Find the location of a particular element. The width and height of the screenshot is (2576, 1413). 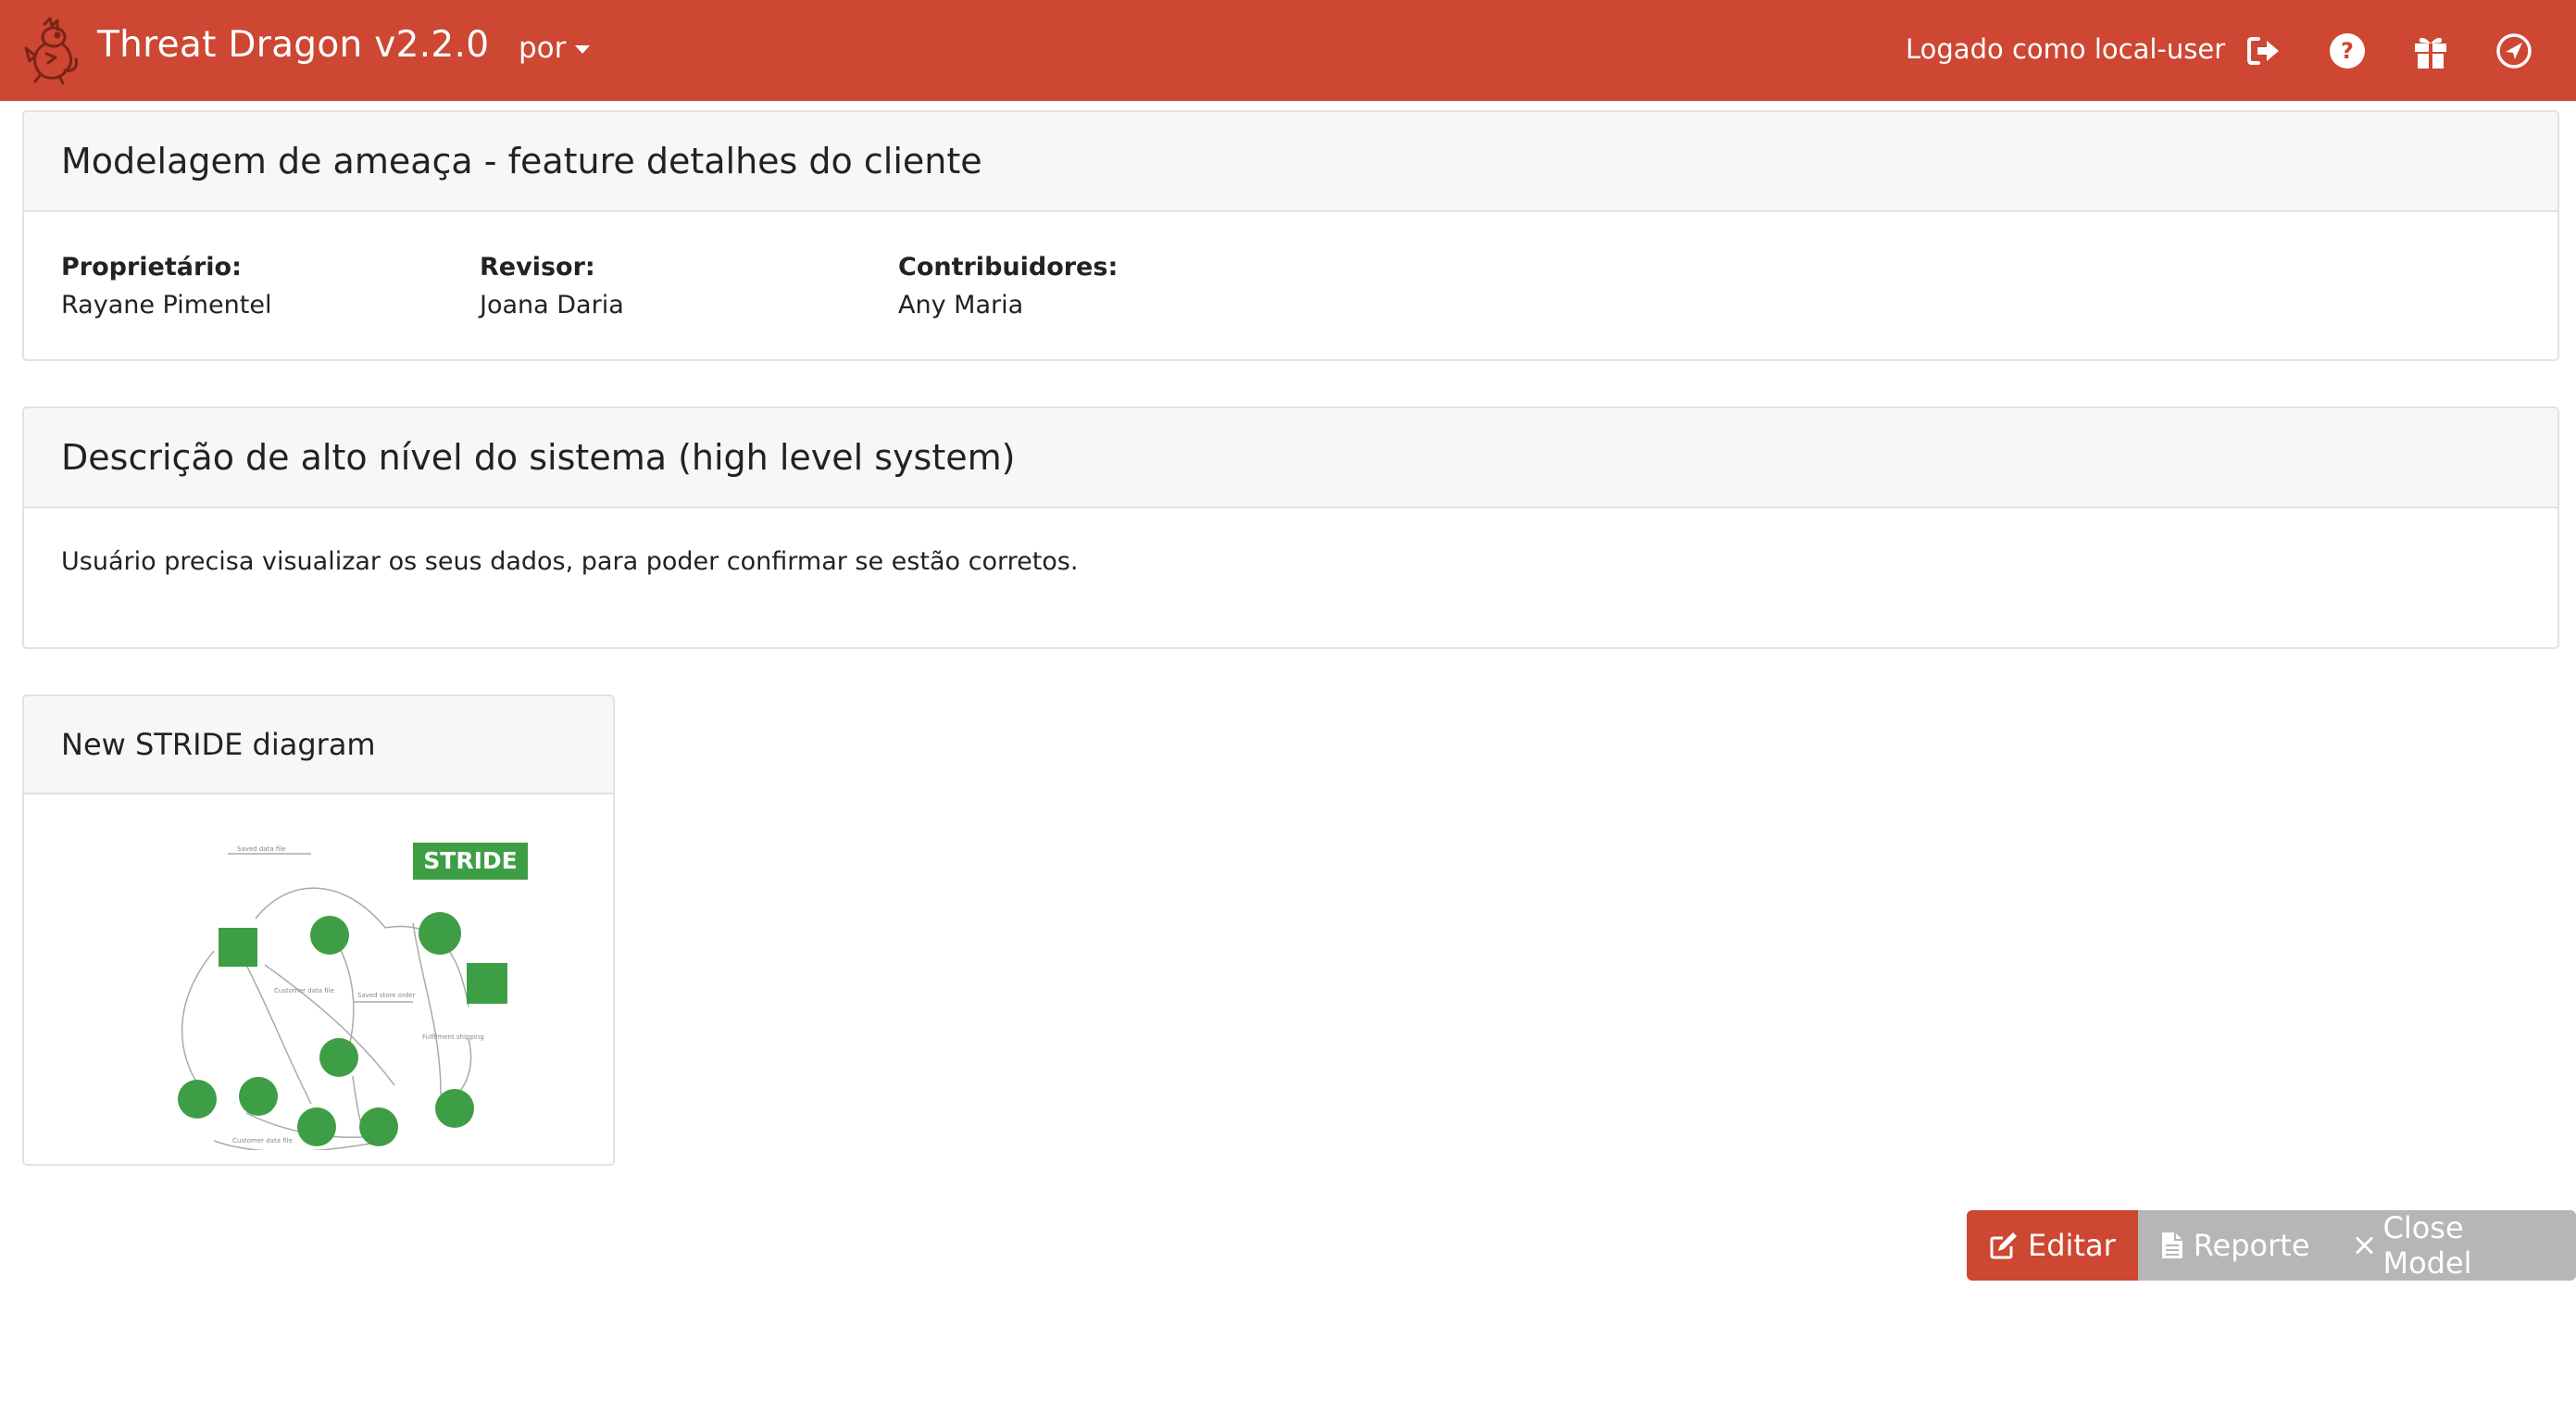

logged-in-user: Logado como local-user is located at coordinates (2066, 49).